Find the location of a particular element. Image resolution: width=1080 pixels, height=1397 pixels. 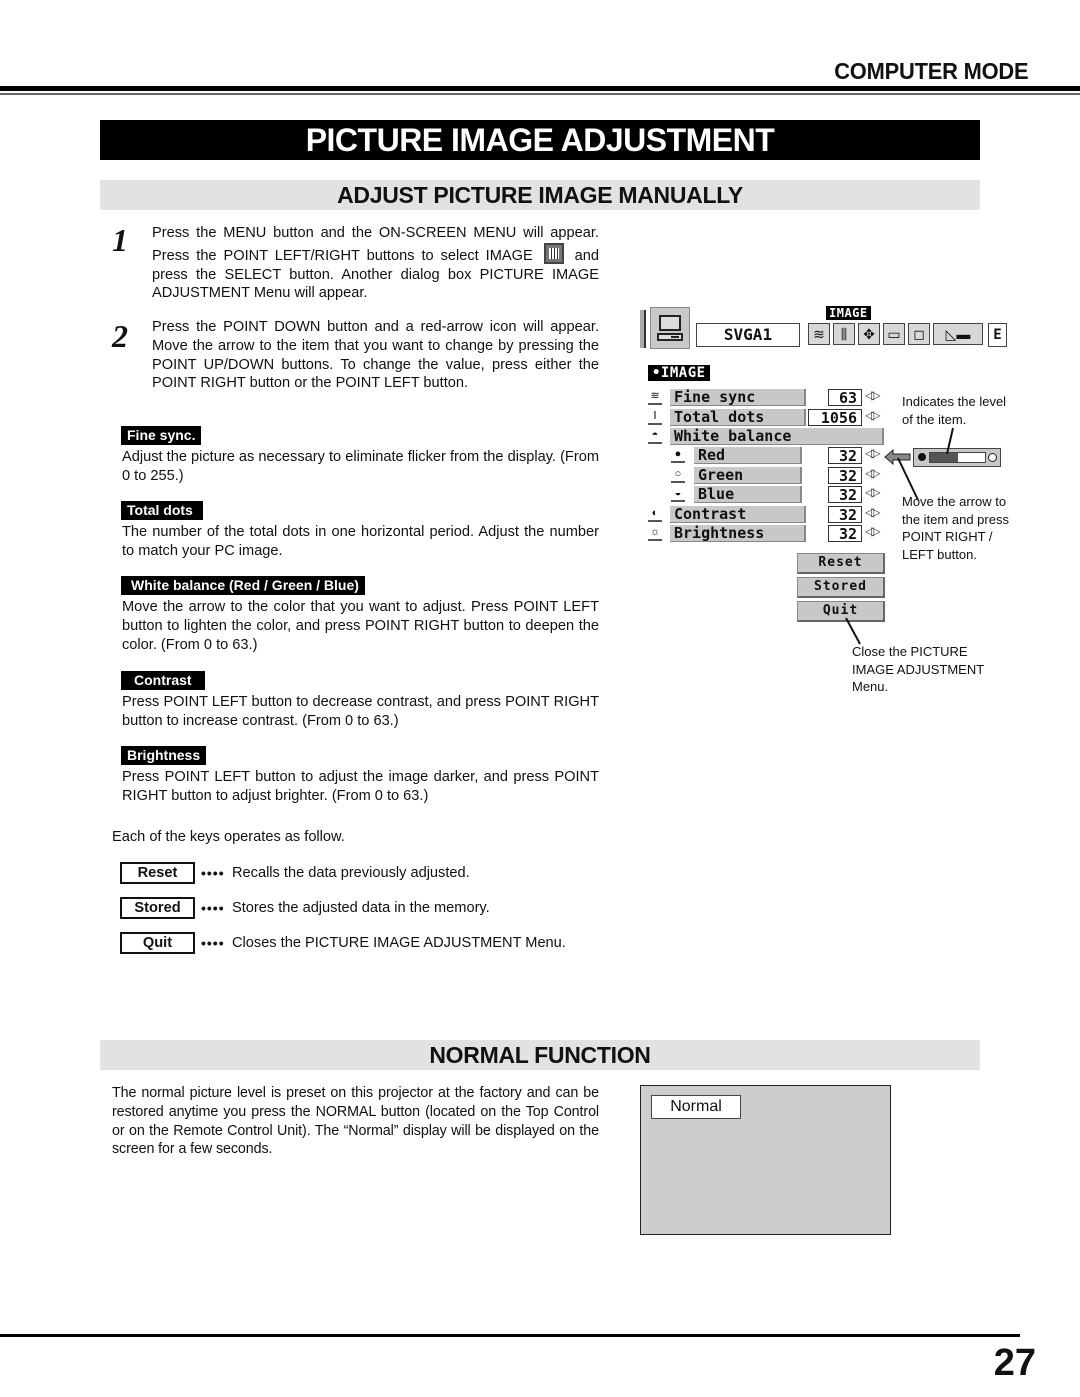

osd-row-label: Blue is located at coordinates (748, 494).